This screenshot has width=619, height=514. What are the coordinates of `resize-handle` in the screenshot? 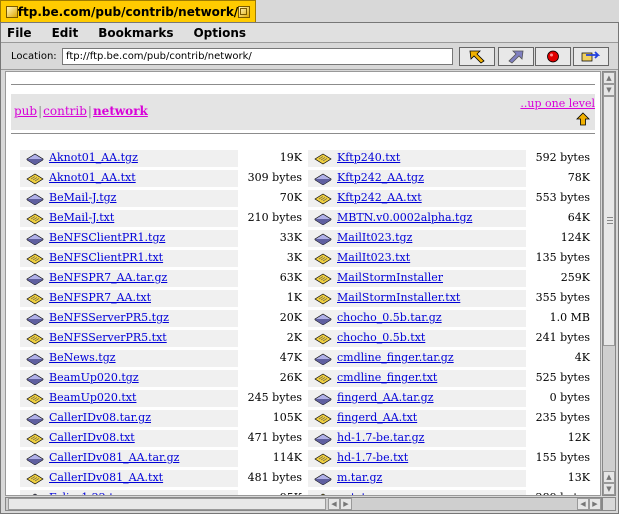 It's located at (609, 504).